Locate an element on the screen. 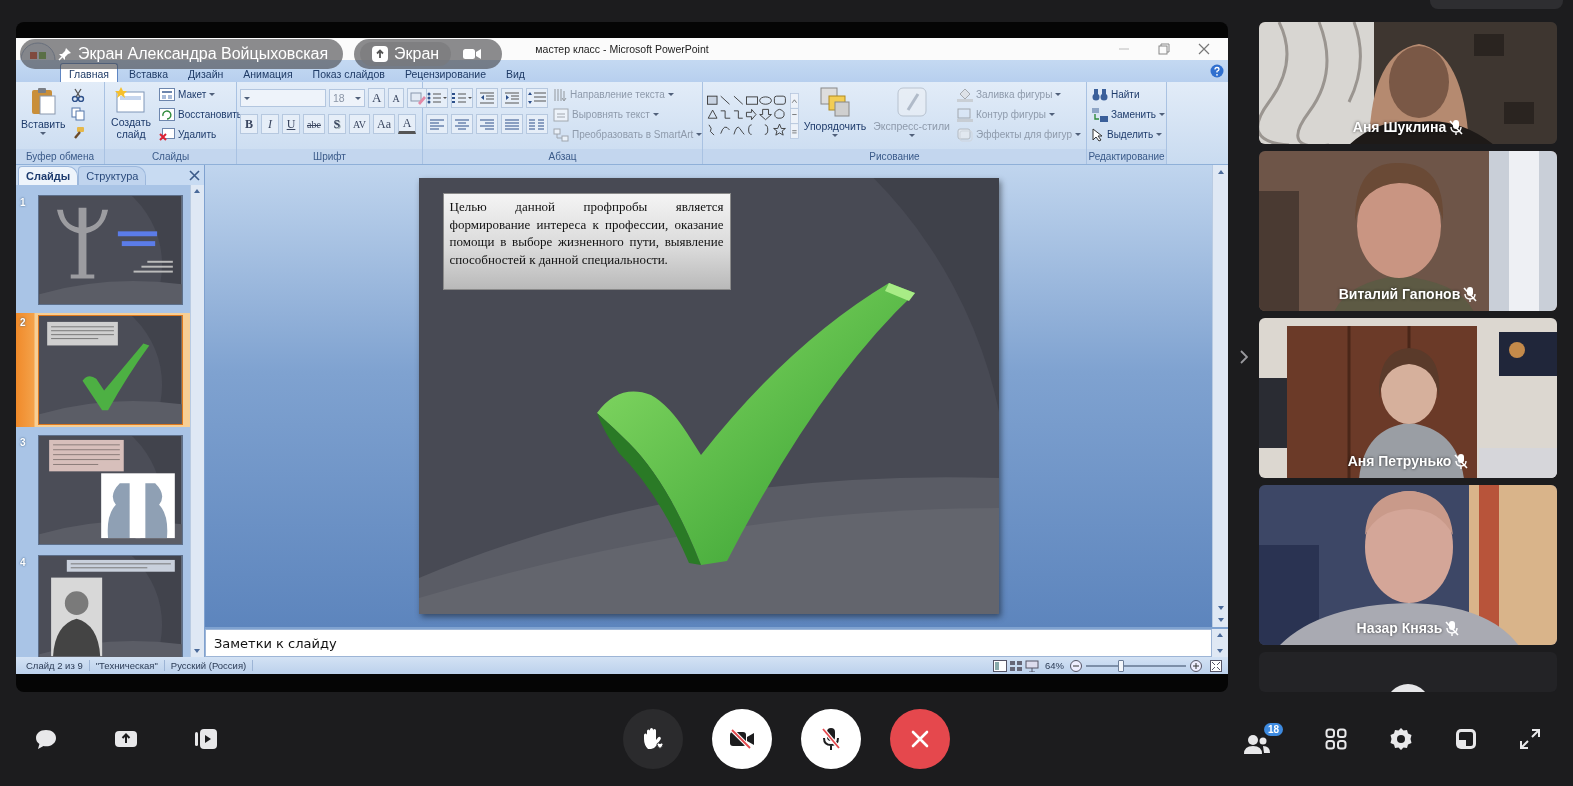  group-title: Буфер обмена is located at coordinates (60, 156).